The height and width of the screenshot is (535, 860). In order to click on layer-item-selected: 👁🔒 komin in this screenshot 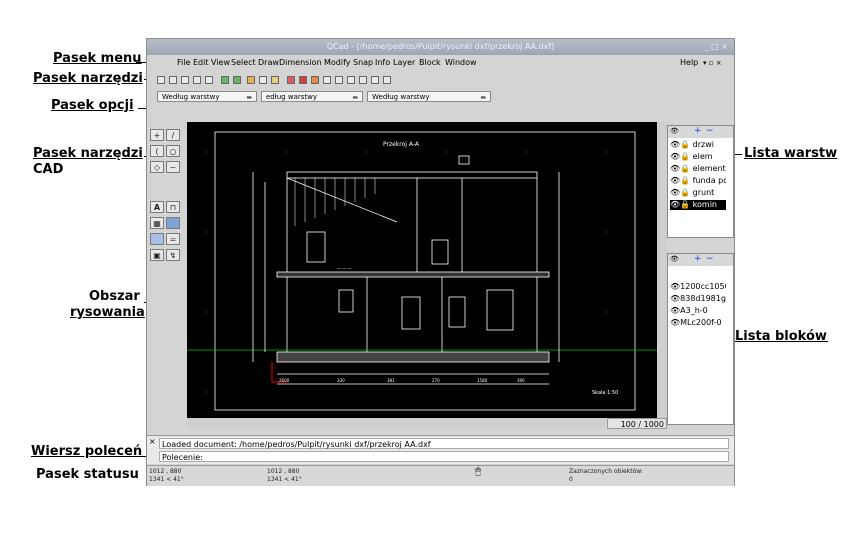, I will do `click(698, 205)`.